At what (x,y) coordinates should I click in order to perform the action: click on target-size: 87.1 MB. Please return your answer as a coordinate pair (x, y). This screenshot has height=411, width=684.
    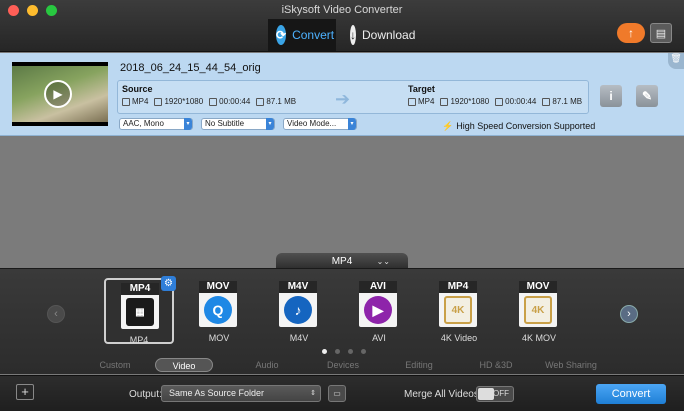
    Looking at the image, I should click on (562, 101).